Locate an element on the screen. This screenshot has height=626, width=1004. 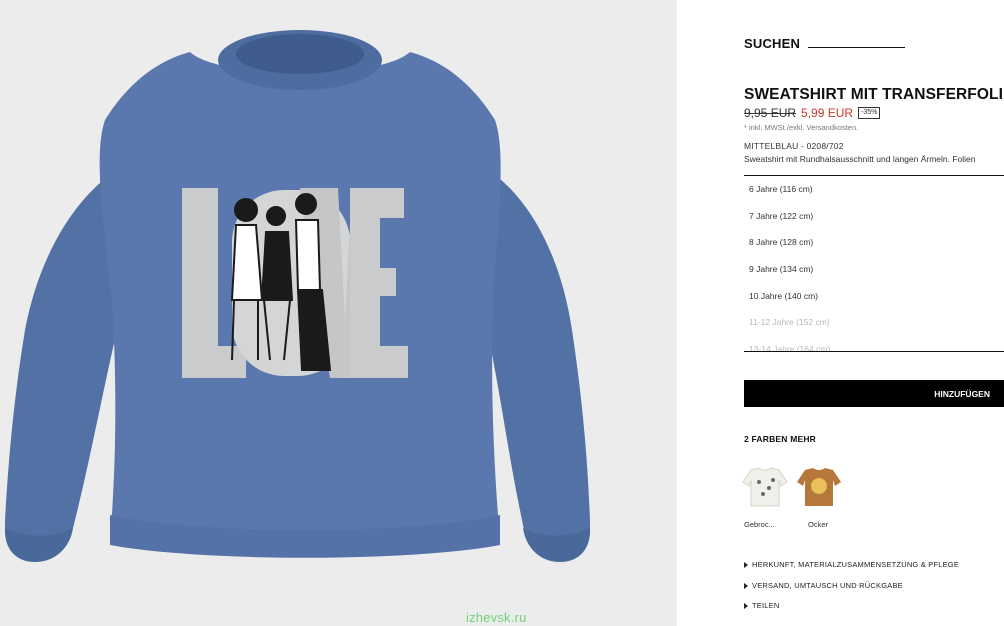
accordion-shipping: VERSAND, UMTAUSCH UND RÜCKGABE is located at coordinates (823, 585).